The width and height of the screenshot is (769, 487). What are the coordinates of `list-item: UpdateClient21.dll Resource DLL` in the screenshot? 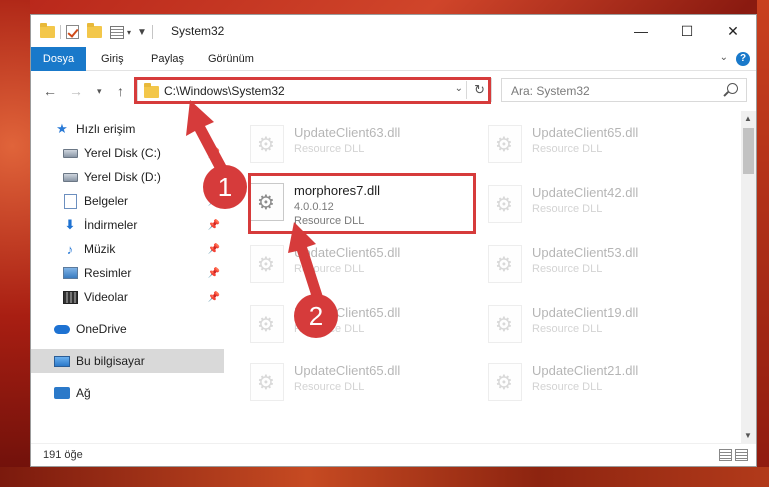 It's located at (594, 382).